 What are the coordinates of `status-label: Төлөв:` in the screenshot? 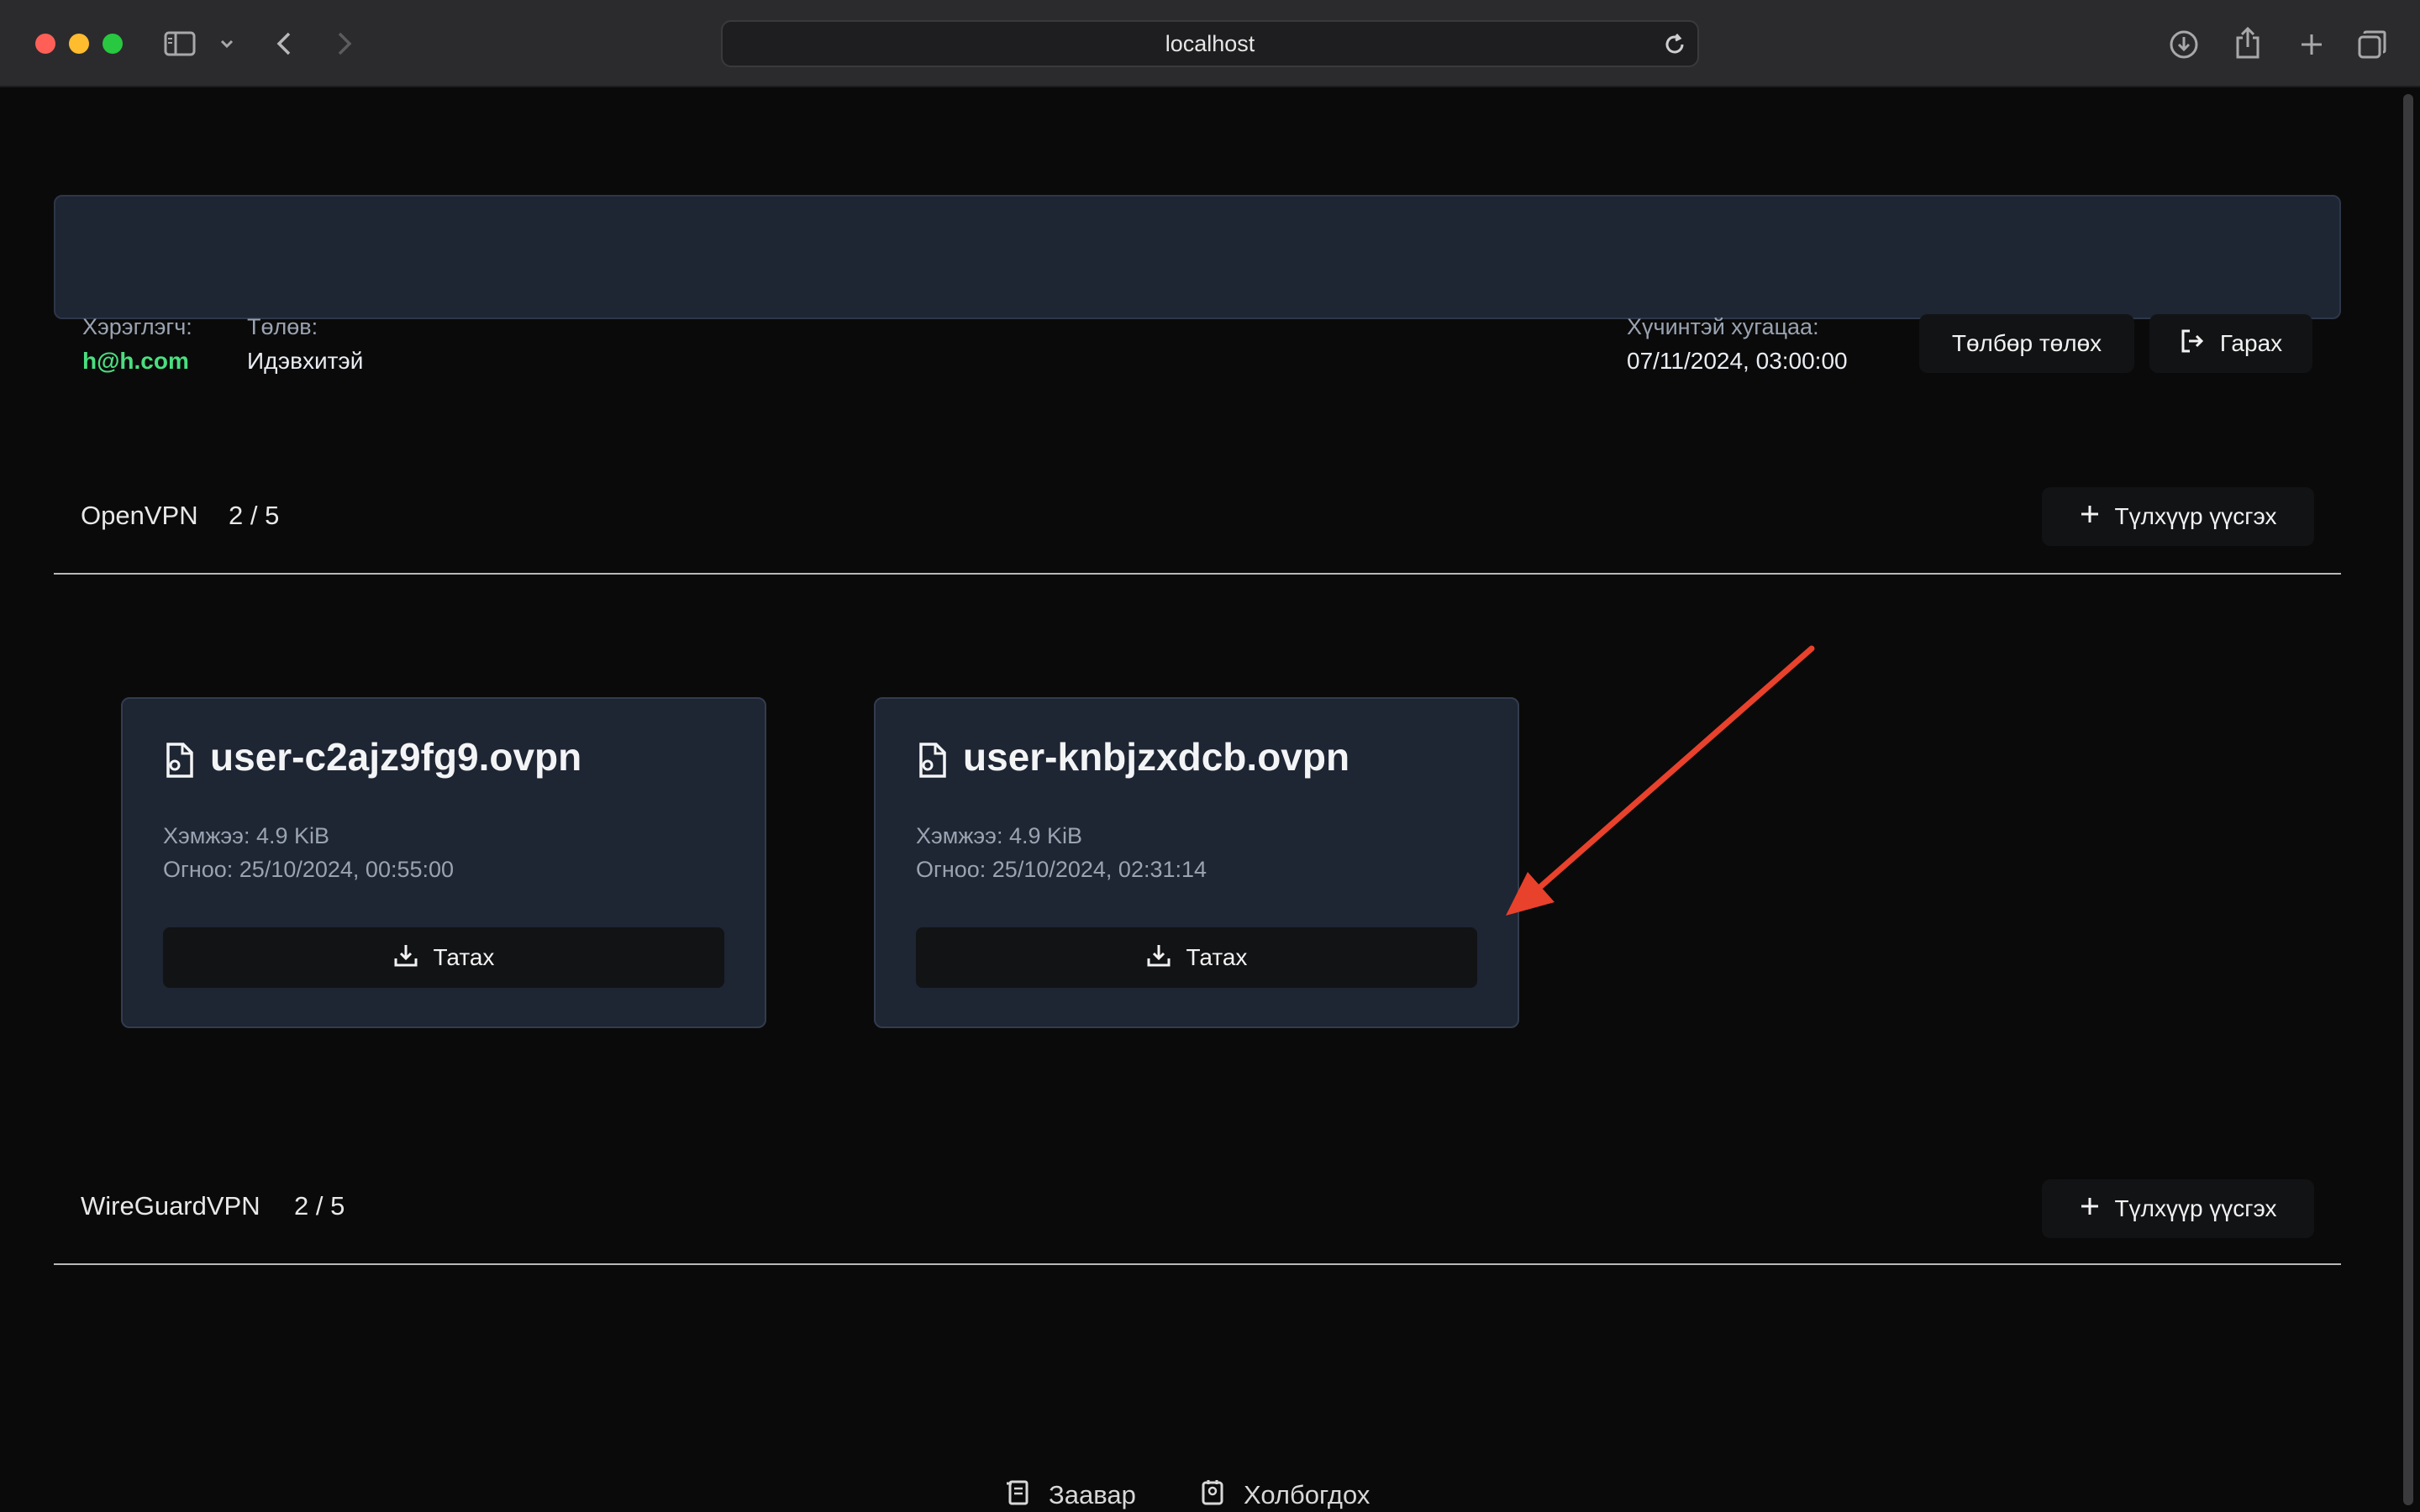 It's located at (283, 326).